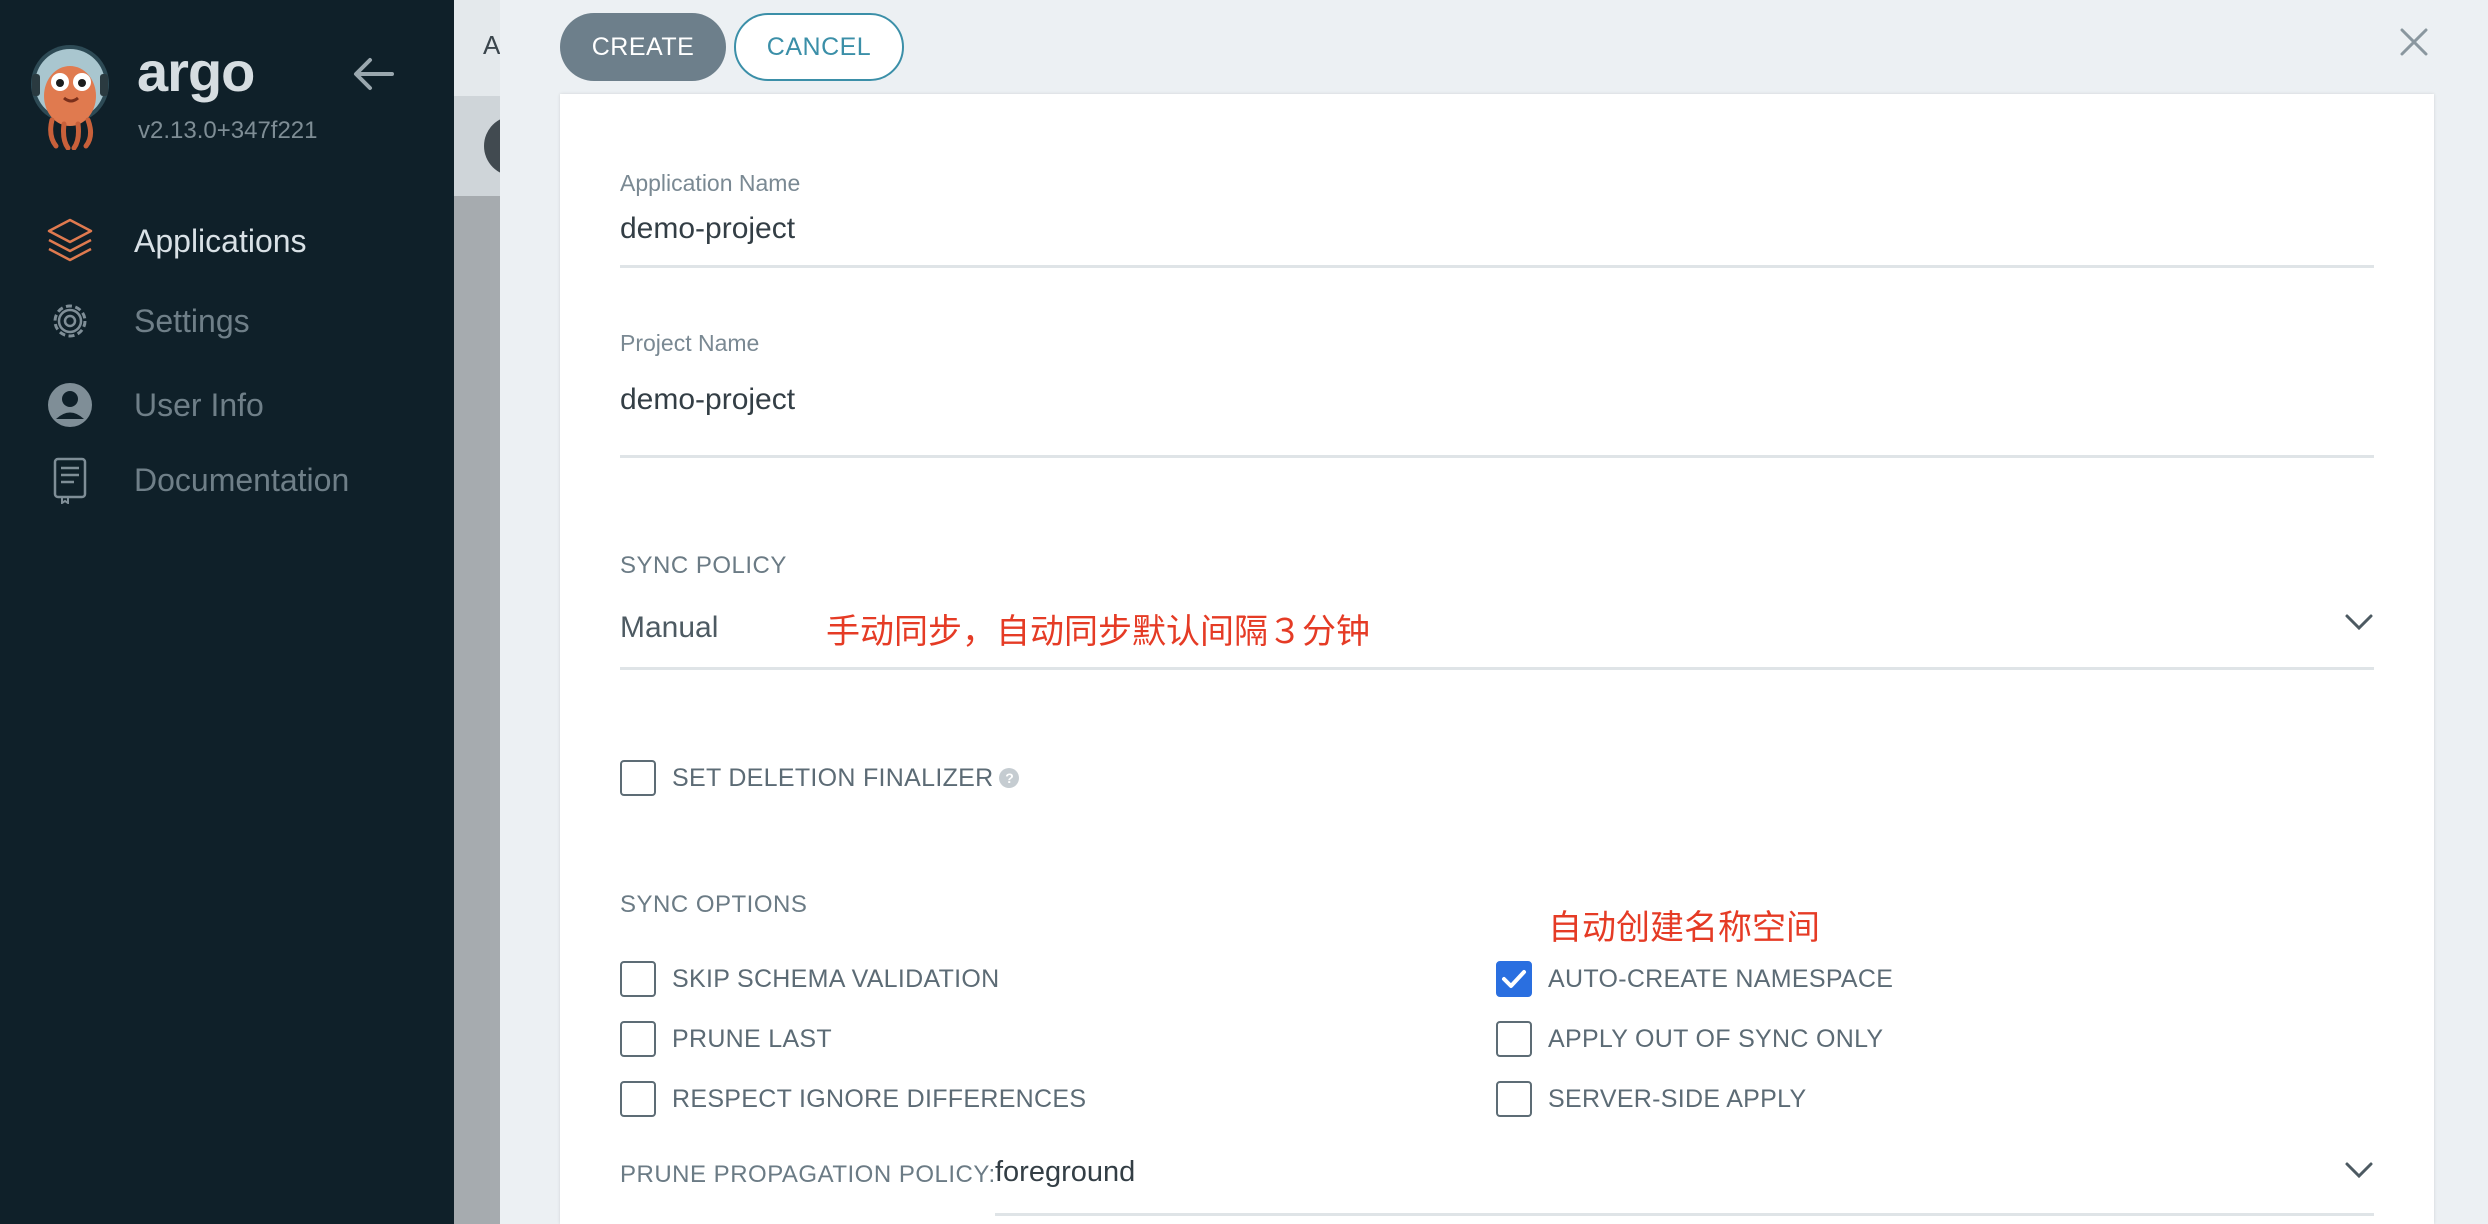 This screenshot has width=2488, height=1224. What do you see at coordinates (1677, 1098) in the screenshot?
I see `checkbox-label: SERVER-SIDE APPLY` at bounding box center [1677, 1098].